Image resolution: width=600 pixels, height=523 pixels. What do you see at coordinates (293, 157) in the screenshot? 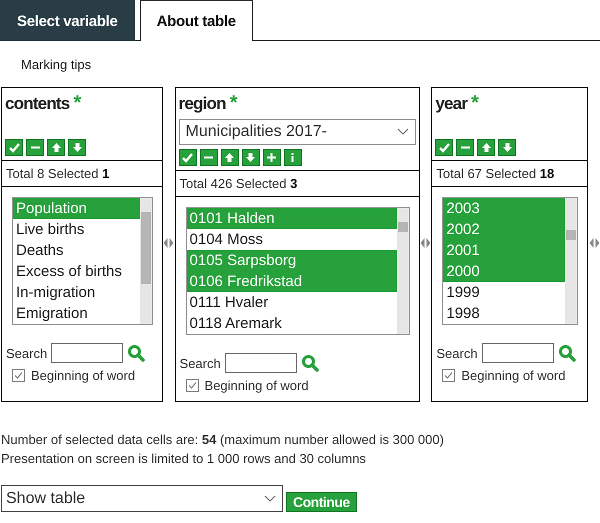
I see `info-button` at bounding box center [293, 157].